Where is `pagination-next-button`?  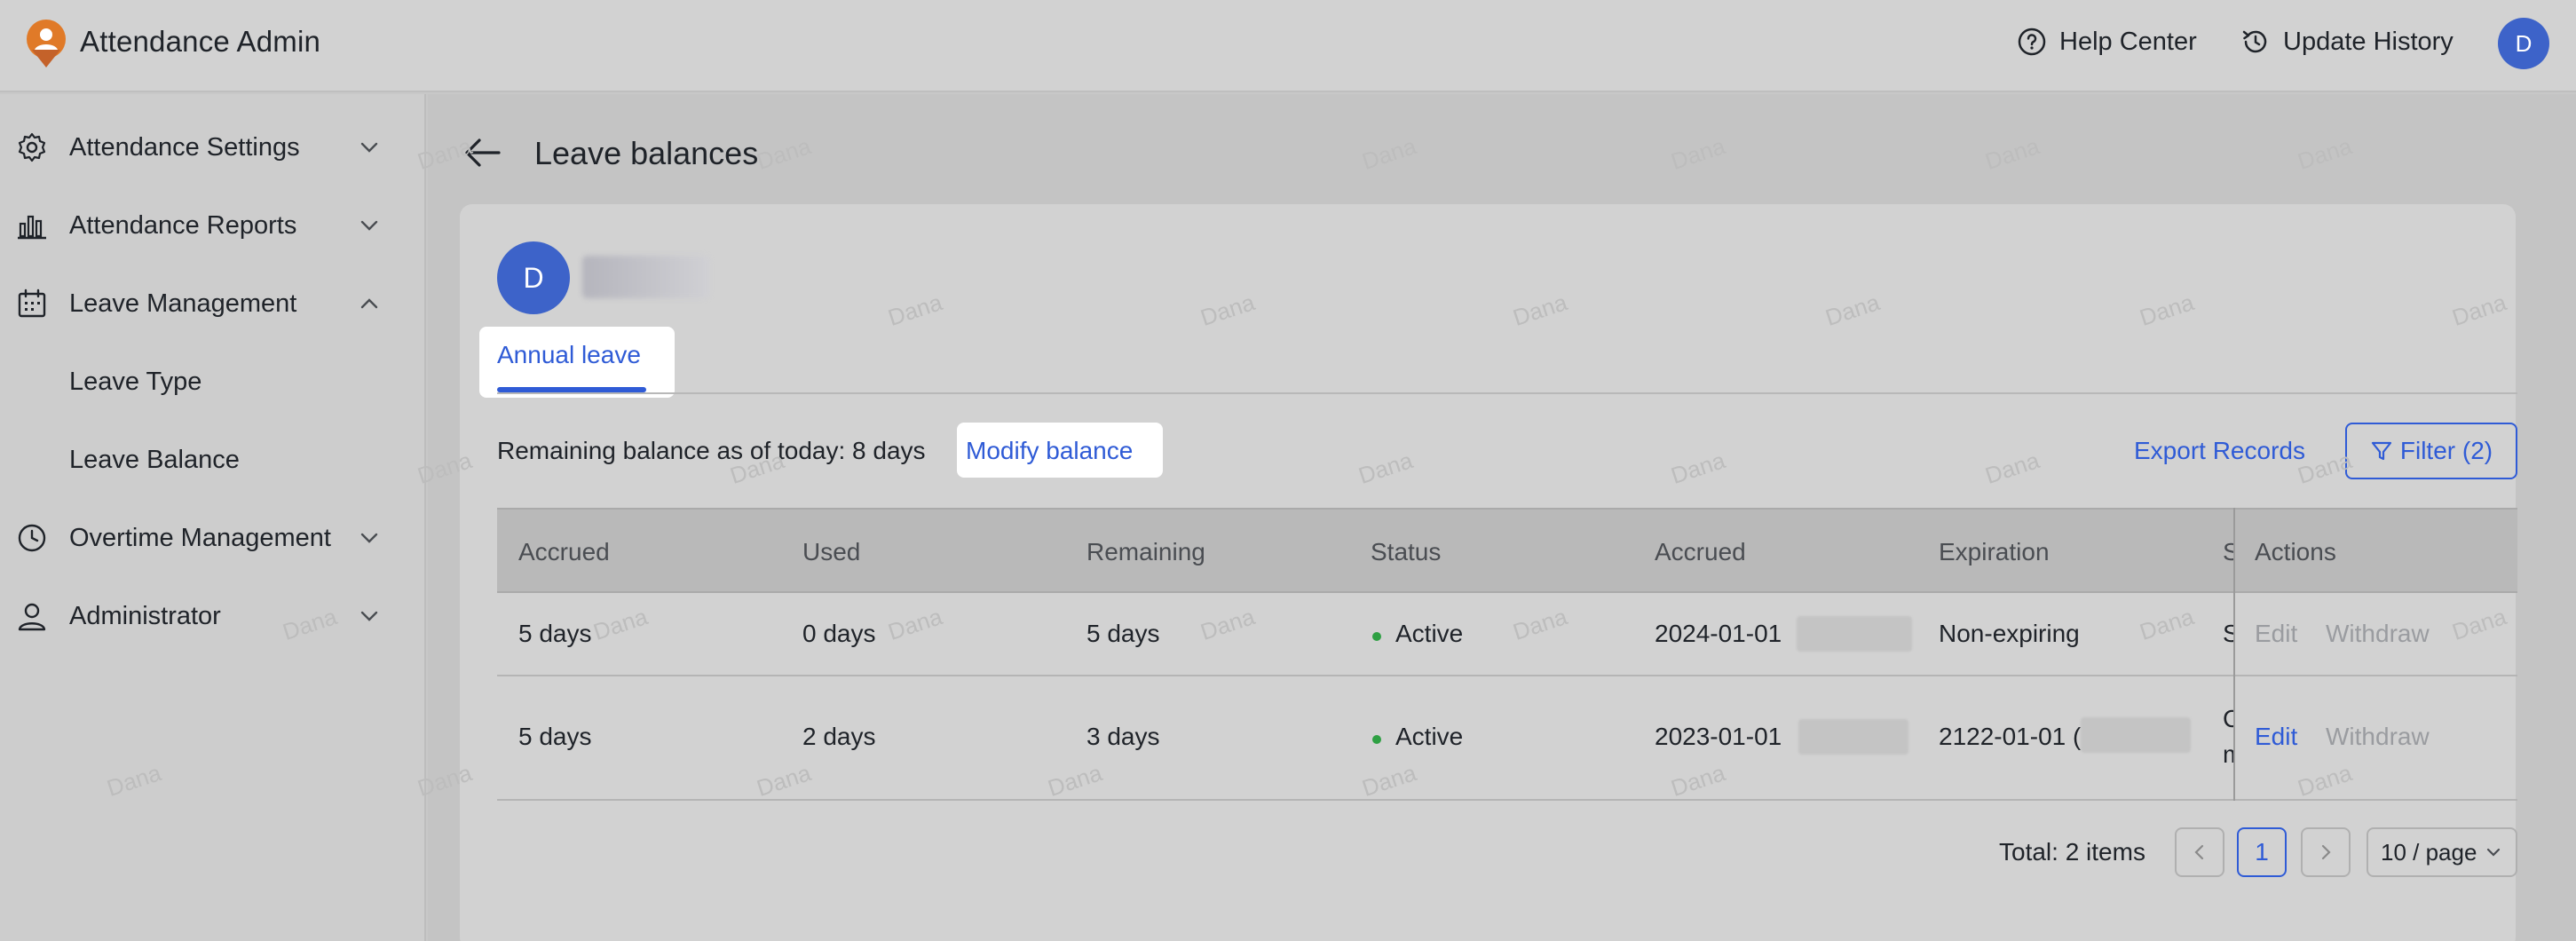
pagination-next-button is located at coordinates (2326, 852).